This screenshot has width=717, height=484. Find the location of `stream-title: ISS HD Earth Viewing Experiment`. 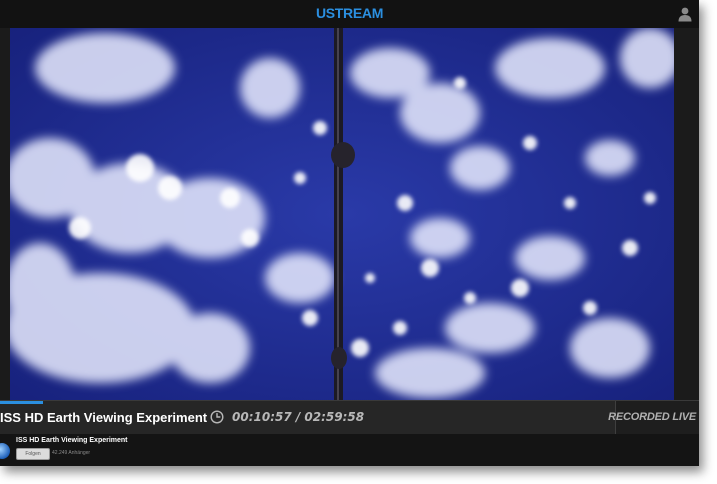

stream-title: ISS HD Earth Viewing Experiment is located at coordinates (104, 417).